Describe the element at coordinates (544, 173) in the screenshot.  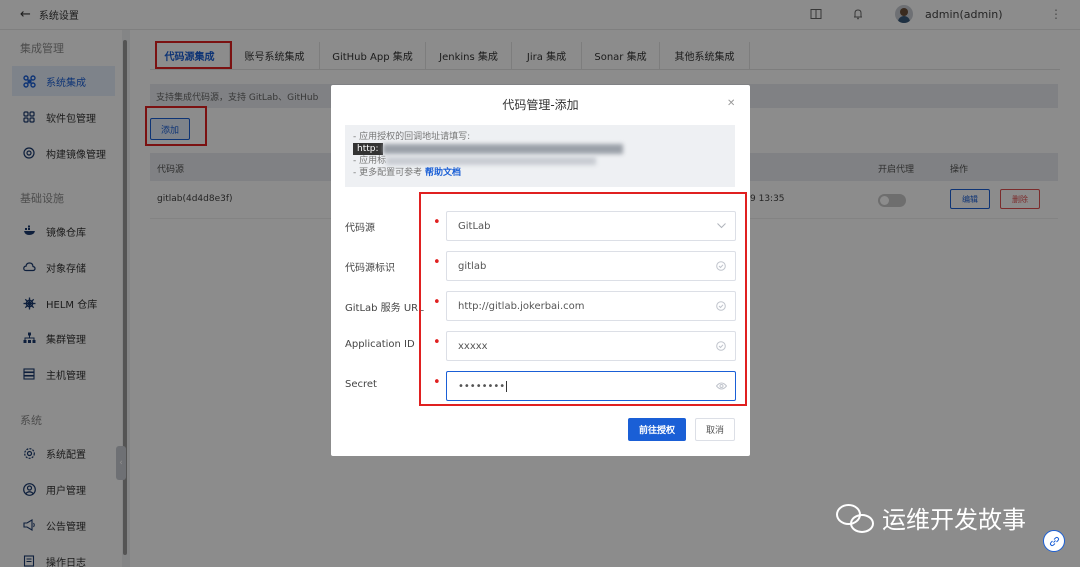
I see `tip-help-line: - 更多配置可参考 帮助文档` at that location.